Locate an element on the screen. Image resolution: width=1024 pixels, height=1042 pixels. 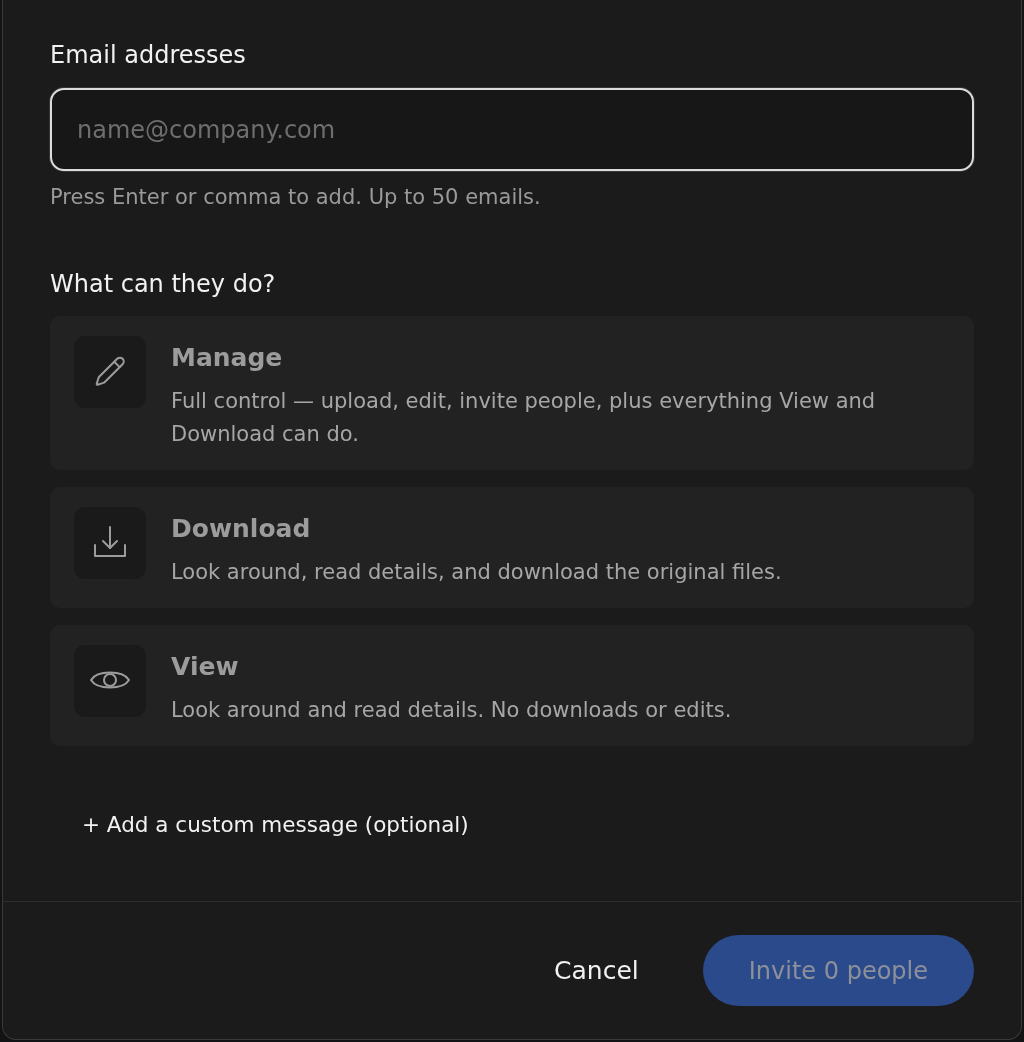
email-hint: Press Enter or comma to add. Up to 50 emails. is located at coordinates (295, 197).